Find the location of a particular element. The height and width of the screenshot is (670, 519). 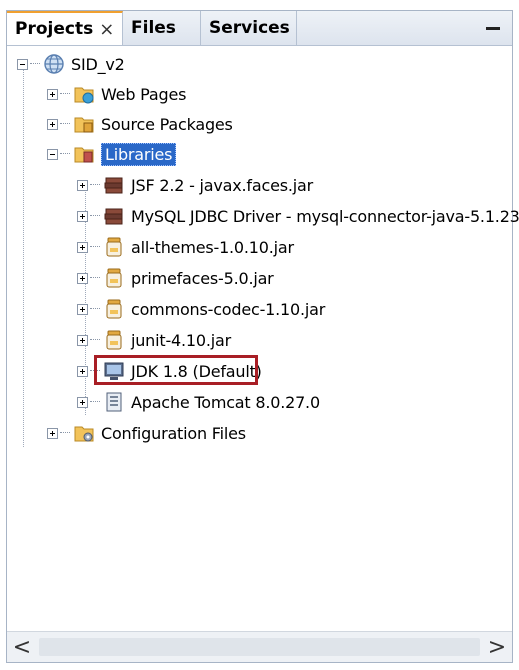

tree-node-web-pages: Web Pages is located at coordinates (116, 94).